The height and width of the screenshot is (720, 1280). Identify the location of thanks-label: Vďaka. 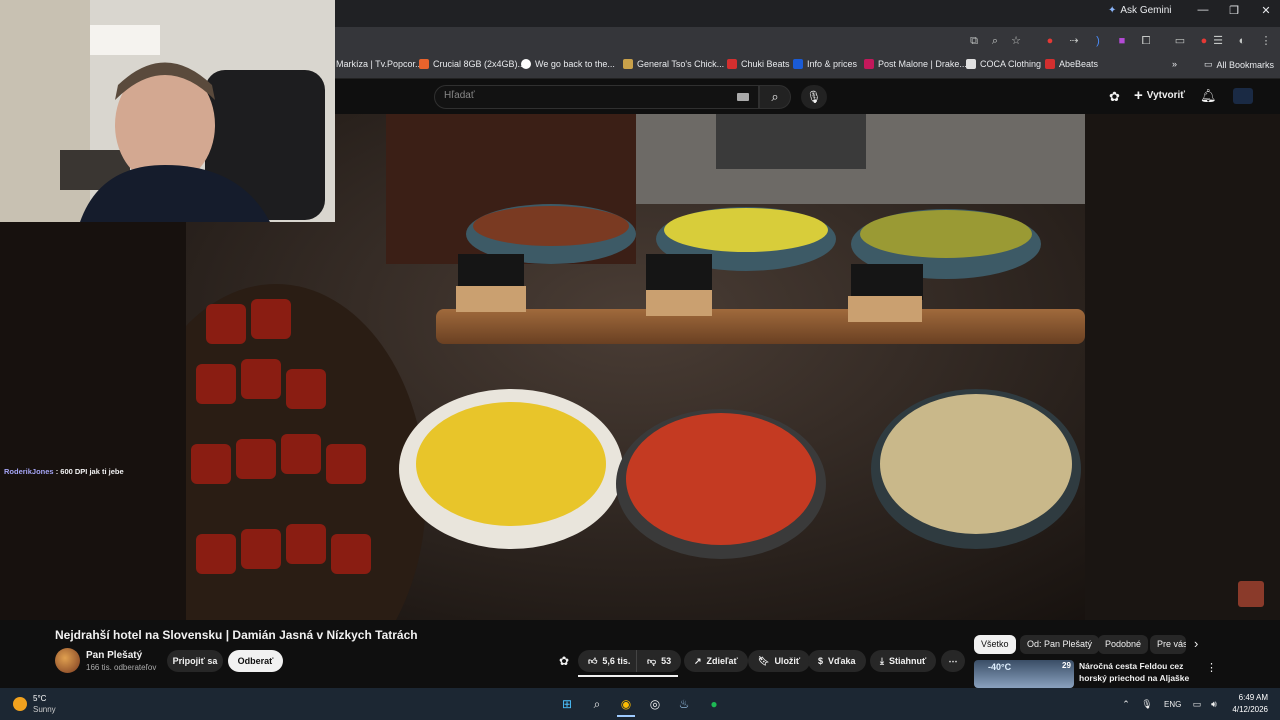
(842, 661).